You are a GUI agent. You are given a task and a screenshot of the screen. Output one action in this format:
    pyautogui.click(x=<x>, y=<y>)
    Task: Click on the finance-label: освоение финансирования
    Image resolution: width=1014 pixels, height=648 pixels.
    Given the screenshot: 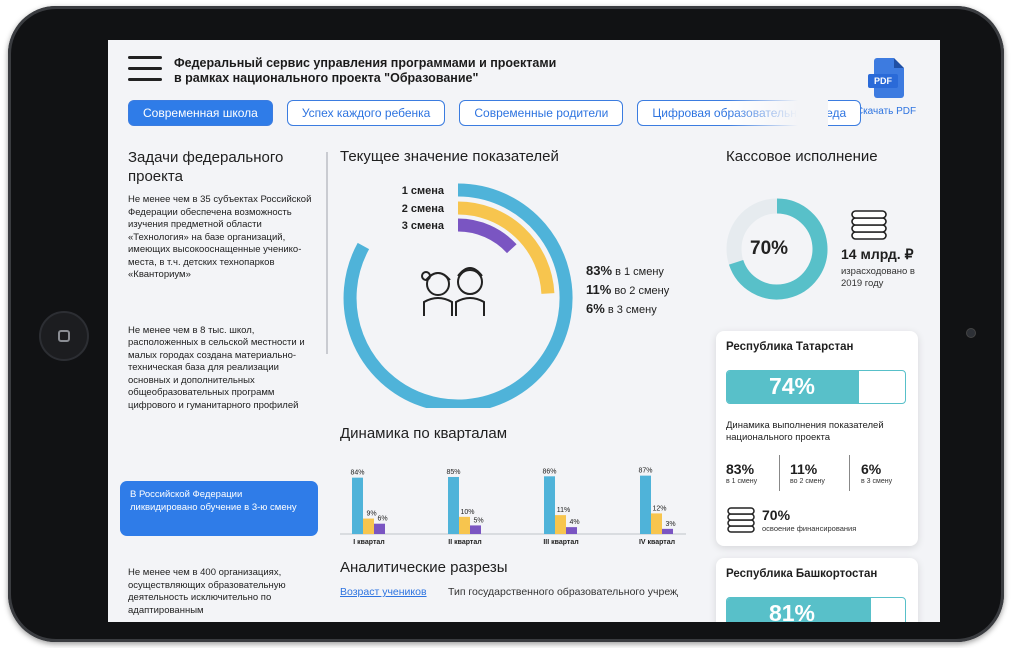 What is the action you would take?
    pyautogui.click(x=809, y=528)
    